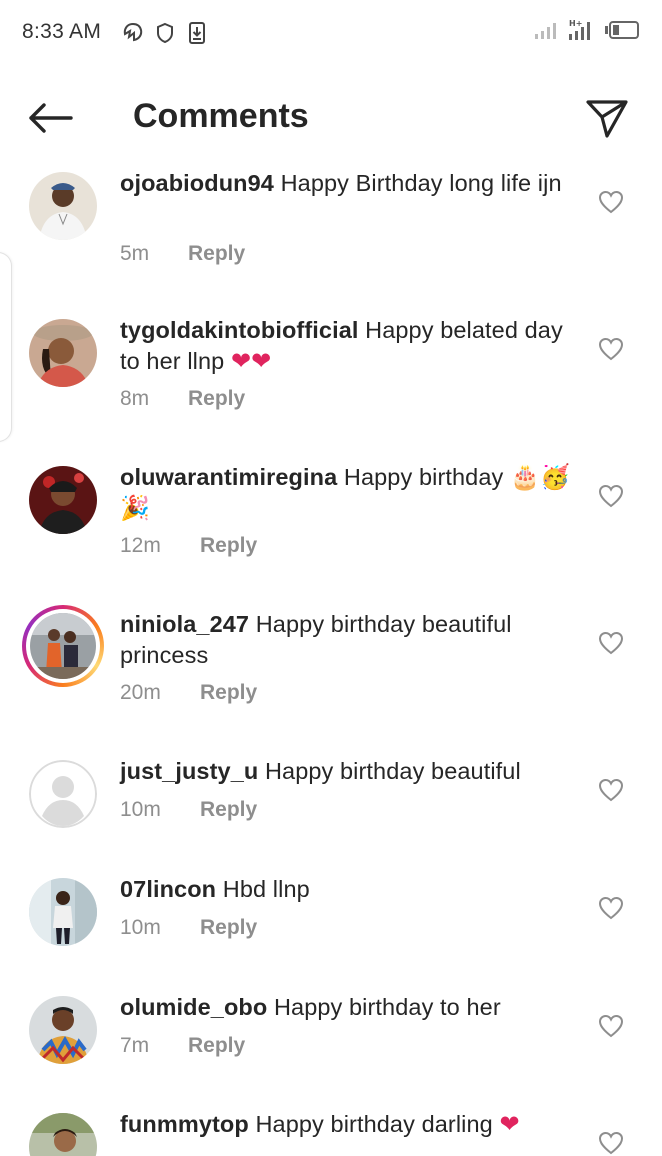 The height and width of the screenshot is (1156, 662). I want to click on avatar-placeholder, so click(63, 794).